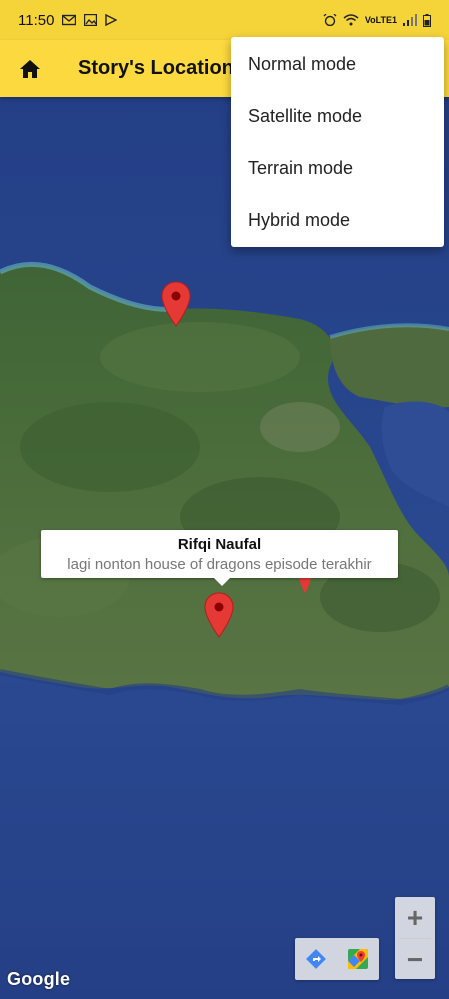  Describe the element at coordinates (36, 20) in the screenshot. I see `status-time: 11:50` at that location.